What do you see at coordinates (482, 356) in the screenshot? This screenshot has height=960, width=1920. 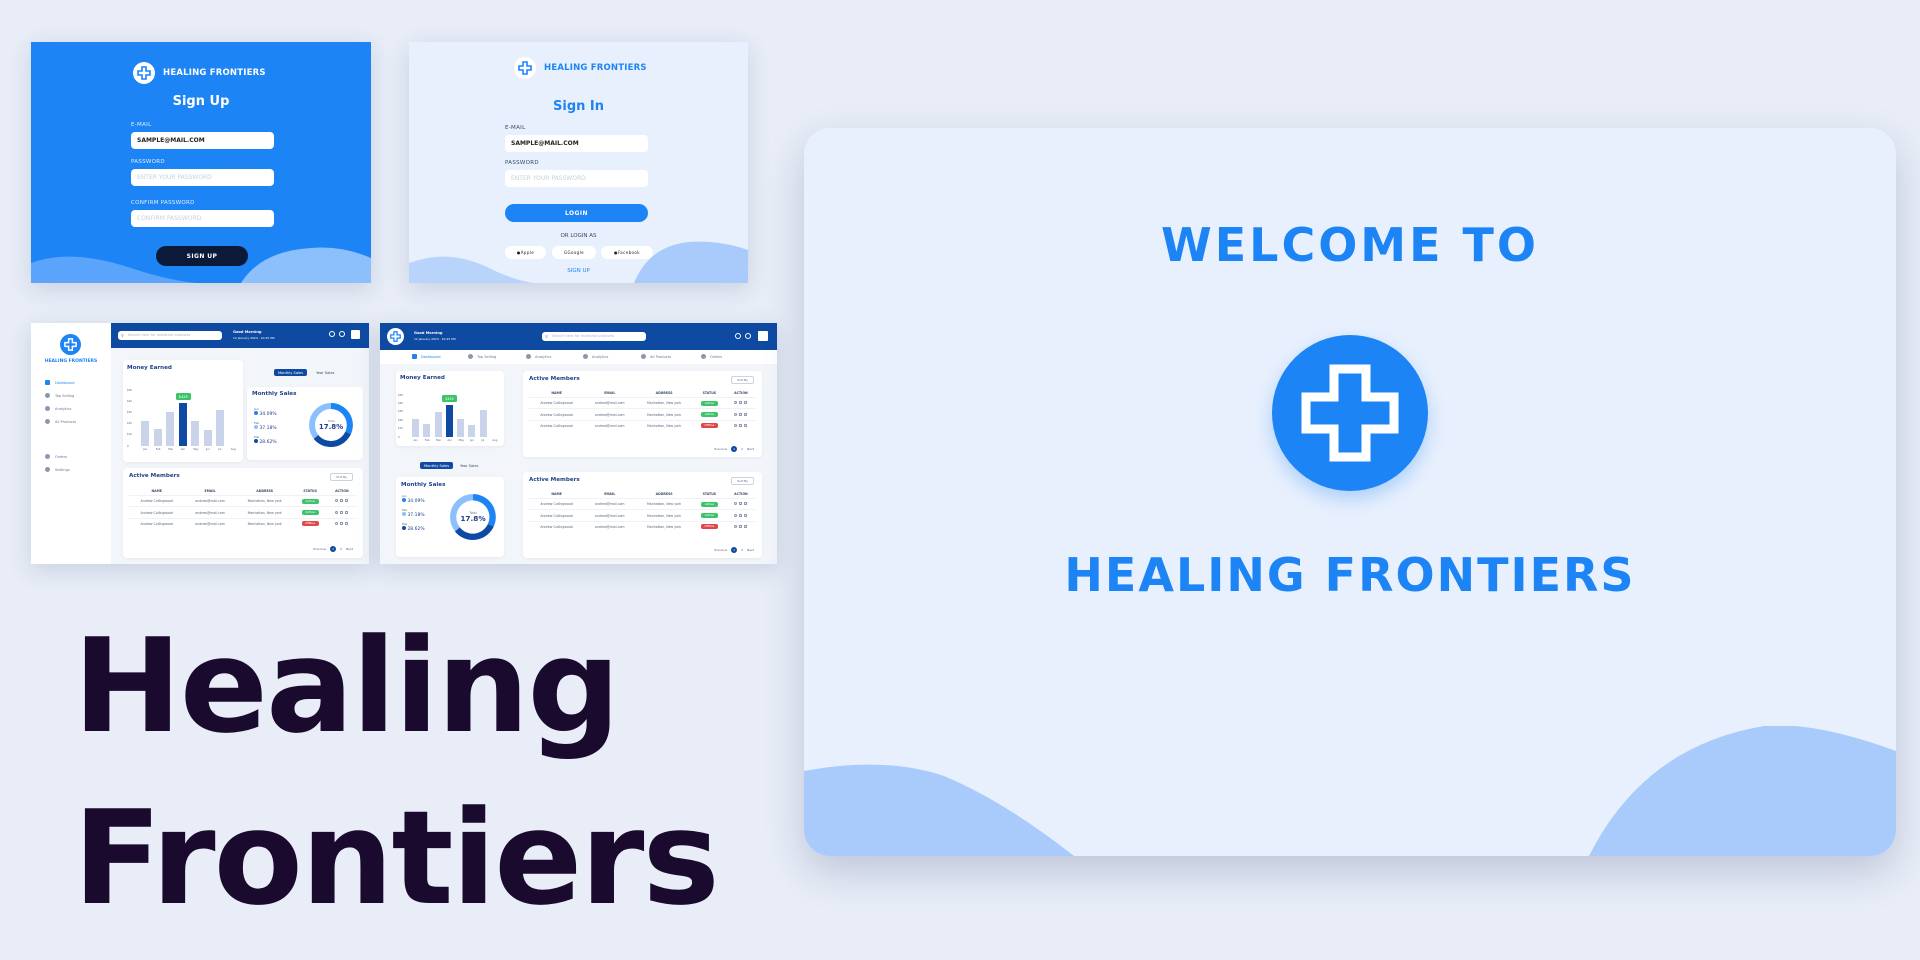 I see `tab-top-selling: Top Selling` at bounding box center [482, 356].